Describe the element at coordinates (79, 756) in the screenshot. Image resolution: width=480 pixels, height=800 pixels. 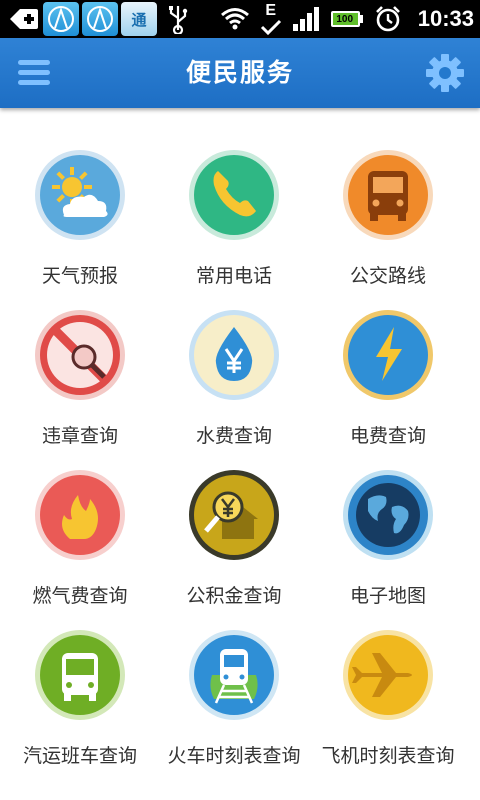
I see `service-label: 汽运班车查询` at that location.